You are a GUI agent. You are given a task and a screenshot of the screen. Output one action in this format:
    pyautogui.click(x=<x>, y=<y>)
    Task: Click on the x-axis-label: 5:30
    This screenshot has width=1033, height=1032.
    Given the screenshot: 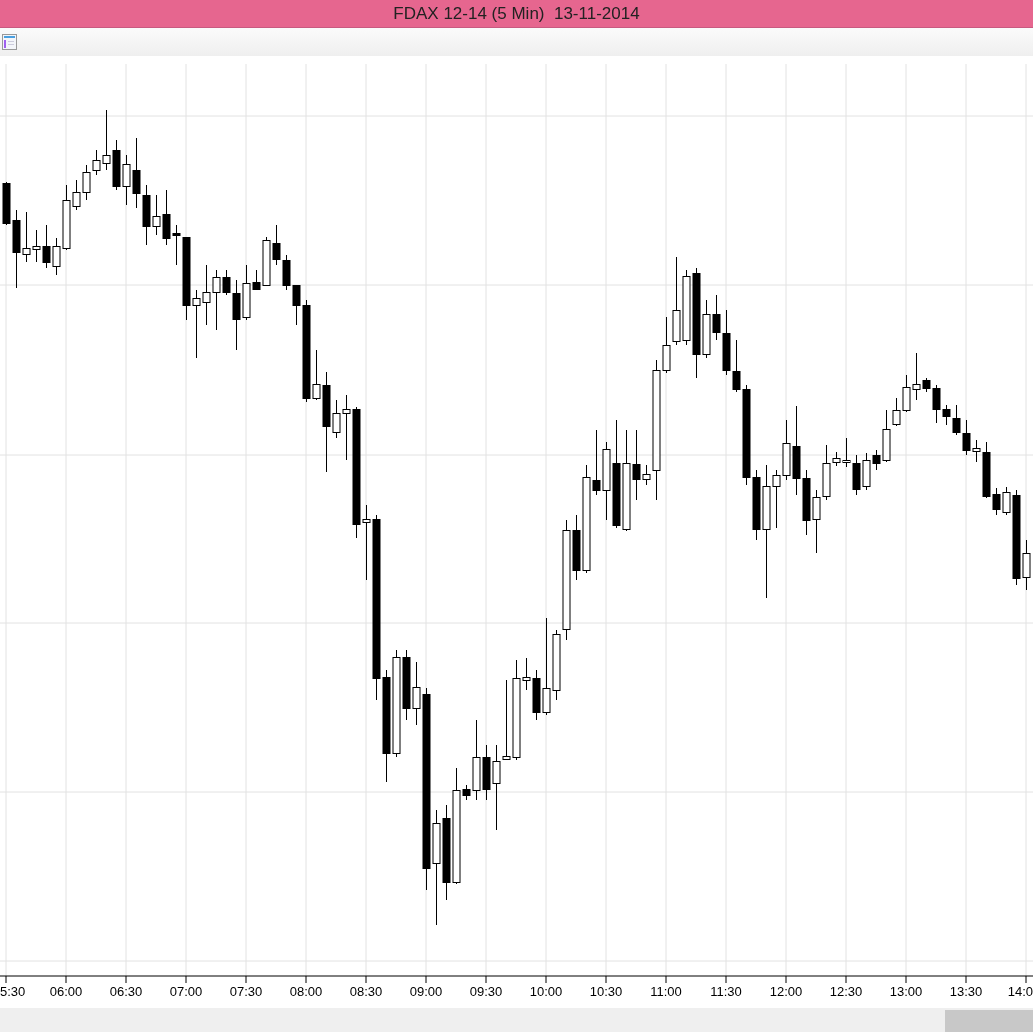 What is the action you would take?
    pyautogui.click(x=13, y=992)
    